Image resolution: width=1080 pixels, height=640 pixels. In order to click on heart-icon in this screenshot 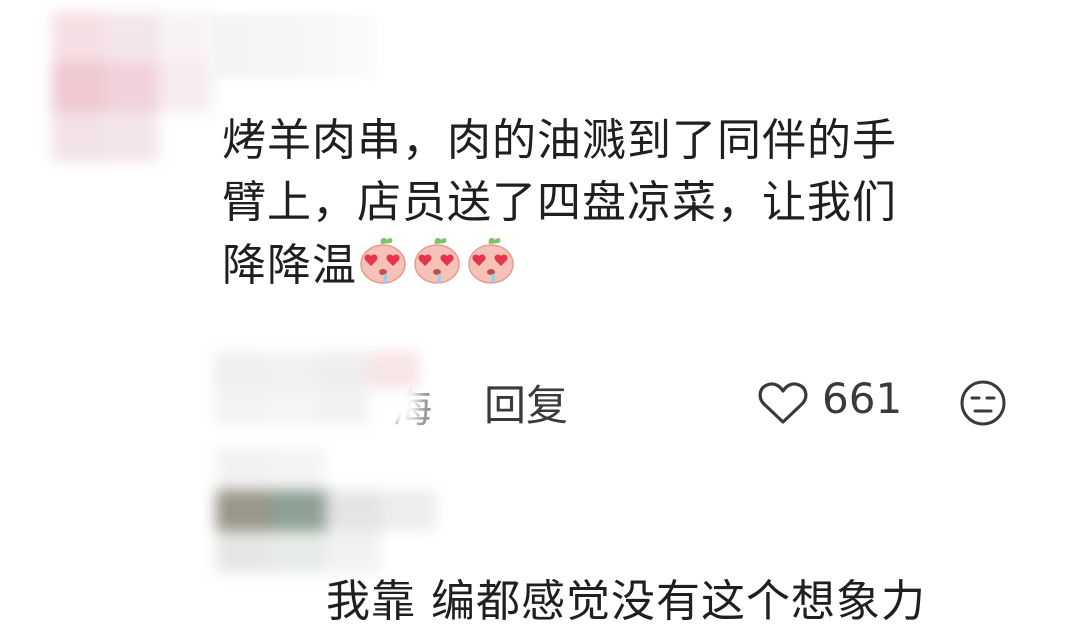, I will do `click(783, 403)`.